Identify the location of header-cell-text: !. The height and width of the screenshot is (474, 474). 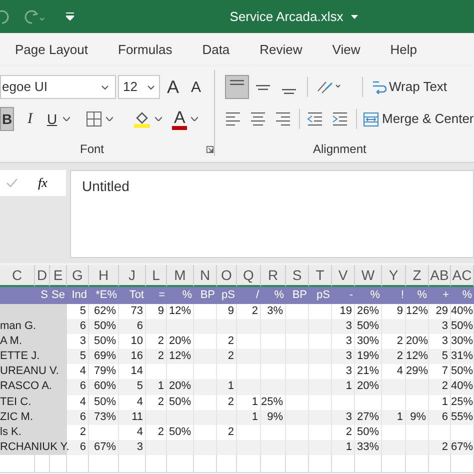
(402, 295).